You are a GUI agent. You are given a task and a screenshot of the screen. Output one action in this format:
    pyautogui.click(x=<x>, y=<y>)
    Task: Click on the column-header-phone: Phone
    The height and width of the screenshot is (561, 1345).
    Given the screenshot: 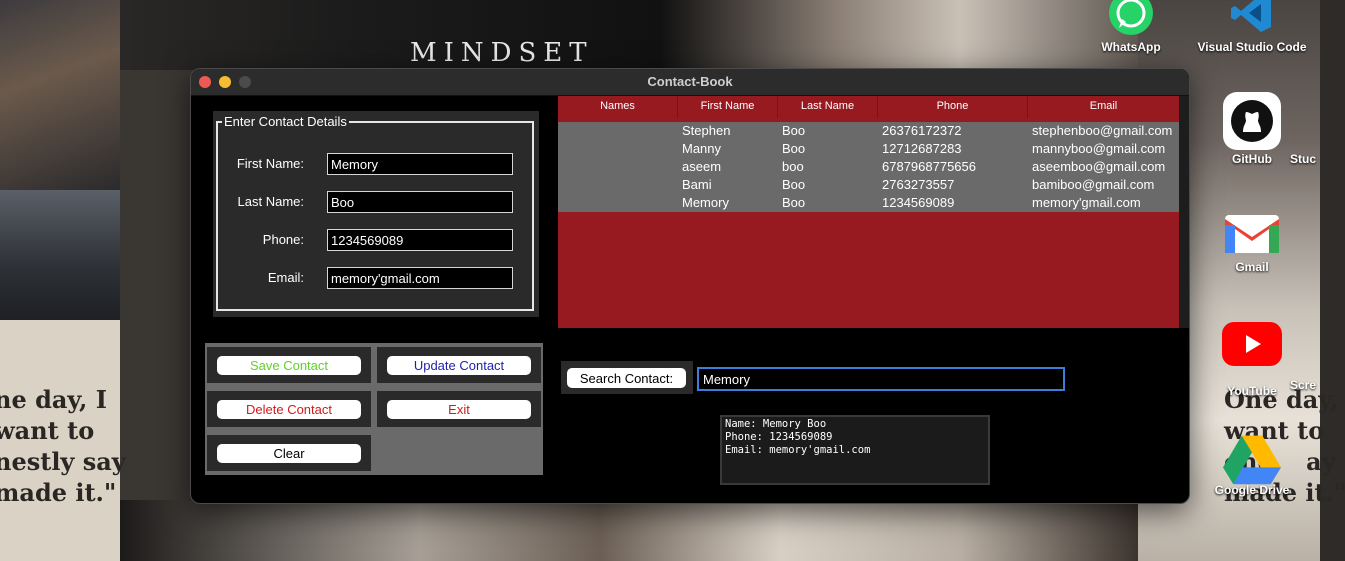 What is the action you would take?
    pyautogui.click(x=953, y=107)
    